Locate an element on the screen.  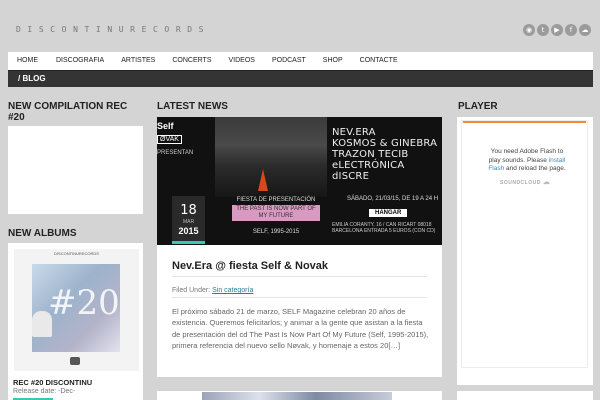
youtube-icon: ▶ is located at coordinates (557, 30).